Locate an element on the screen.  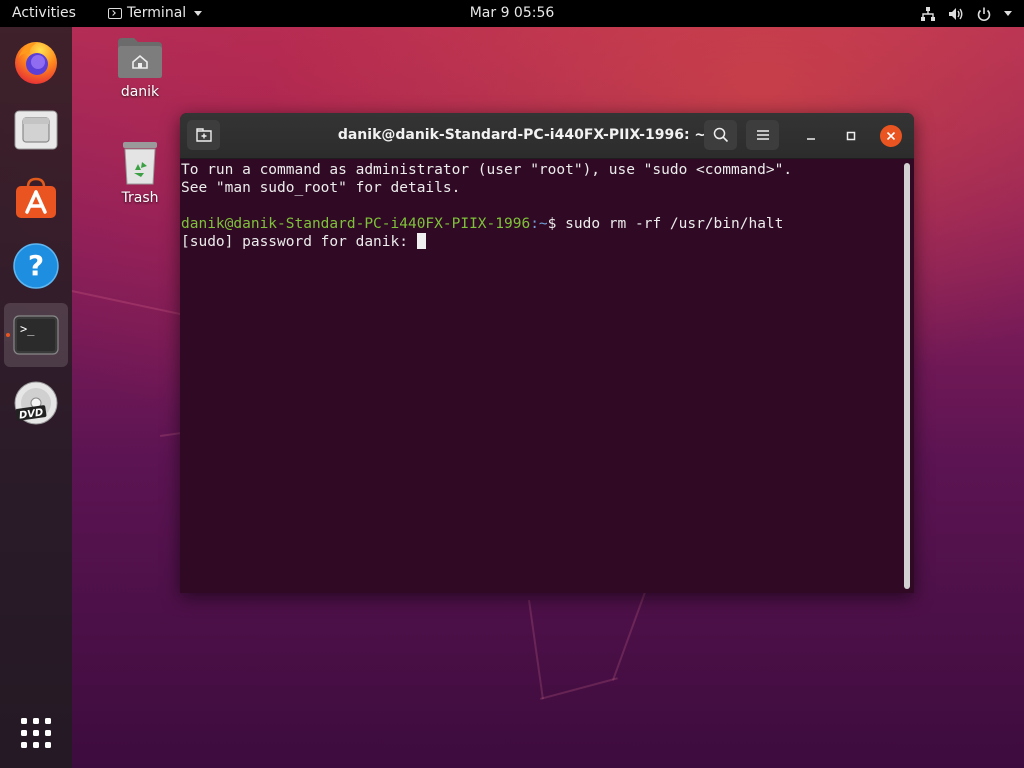
scrollbar is located at coordinates (907, 376).